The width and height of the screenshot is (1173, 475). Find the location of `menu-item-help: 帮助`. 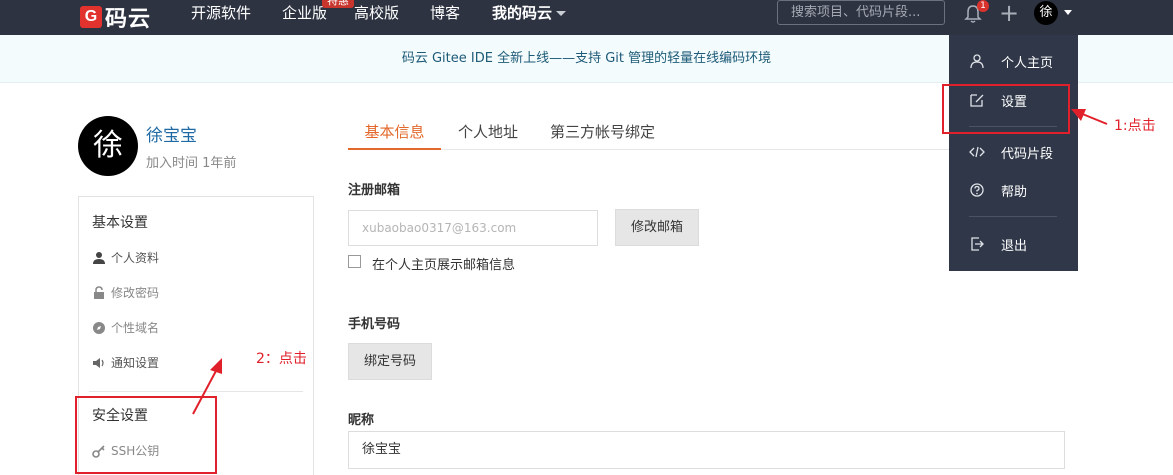

menu-item-help: 帮助 is located at coordinates (1013, 190).